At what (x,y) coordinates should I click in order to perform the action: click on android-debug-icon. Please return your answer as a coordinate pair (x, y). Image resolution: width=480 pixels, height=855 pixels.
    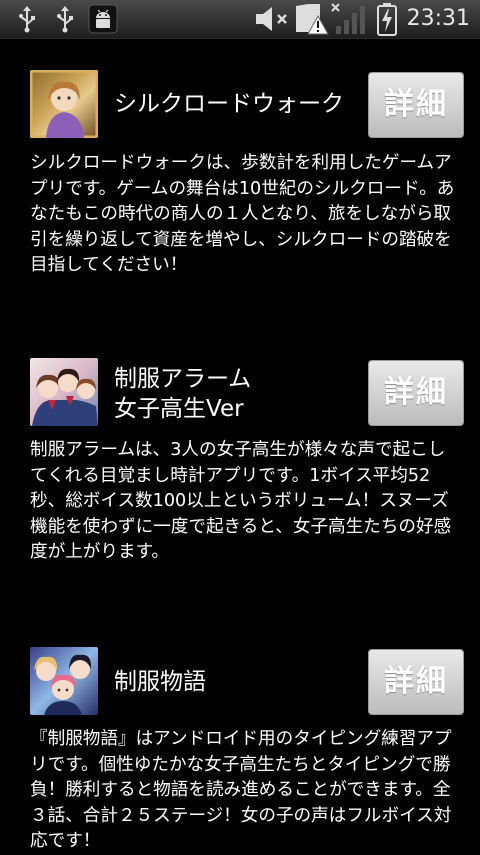
    Looking at the image, I should click on (103, 19).